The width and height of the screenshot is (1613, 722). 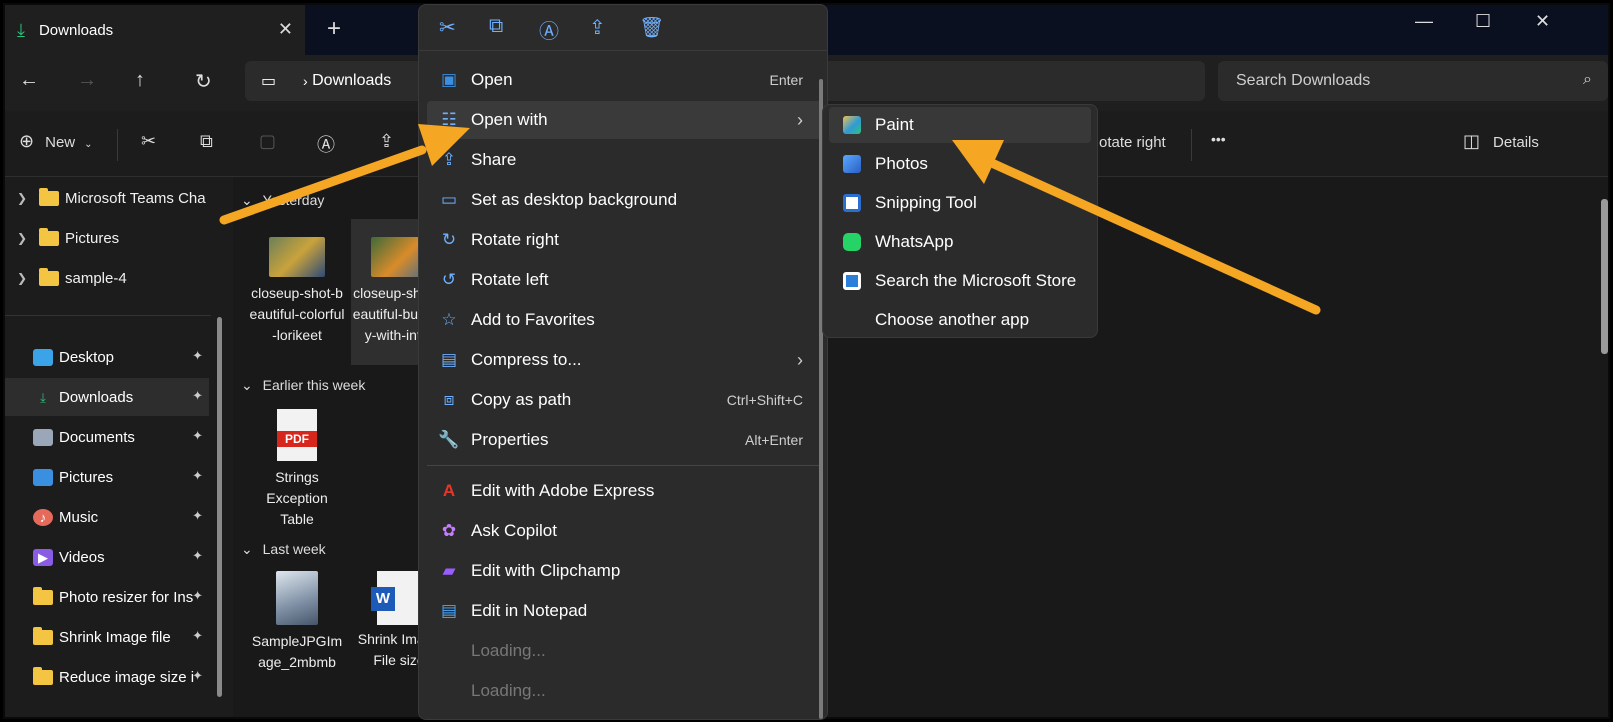 I want to click on quick-access-label: Photo resizer for Ins, so click(x=126, y=597).